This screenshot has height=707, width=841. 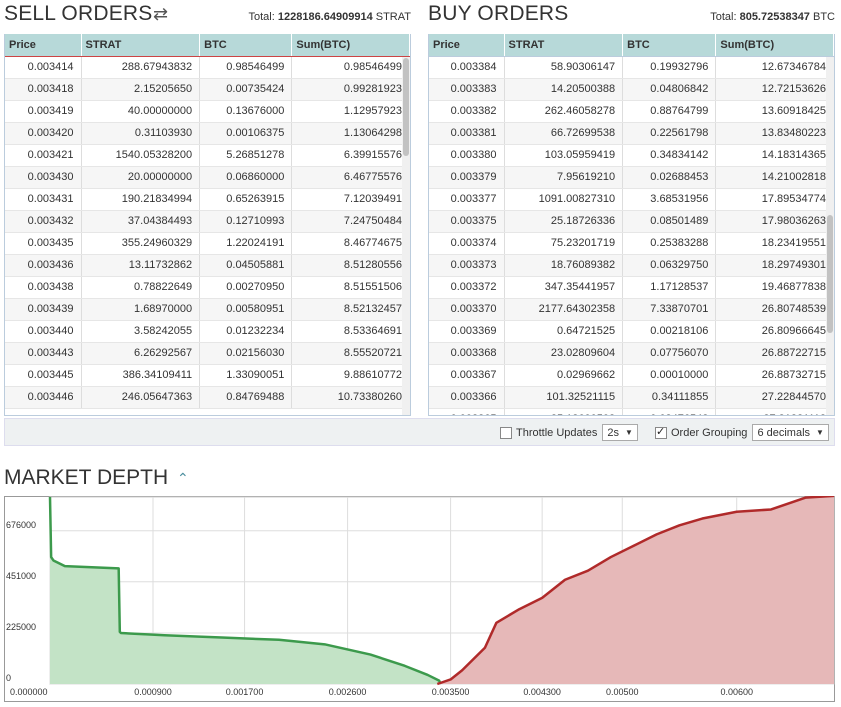 What do you see at coordinates (631, 411) in the screenshot?
I see `table-row: 0.00336525.186005030.0847654227.31321112` at bounding box center [631, 411].